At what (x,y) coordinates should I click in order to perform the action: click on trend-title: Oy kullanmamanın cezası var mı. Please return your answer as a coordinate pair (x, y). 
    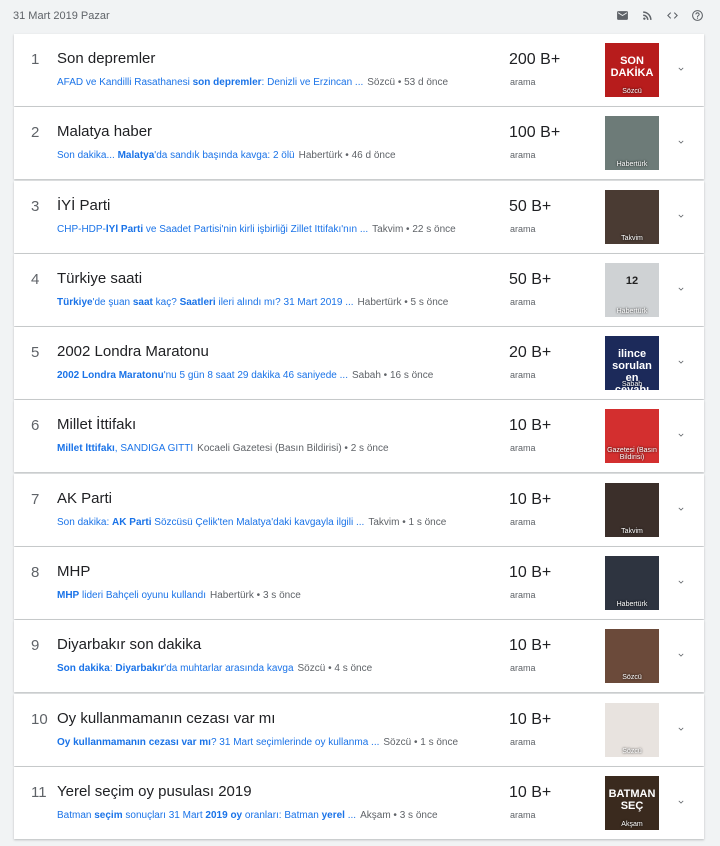
    Looking at the image, I should click on (166, 718).